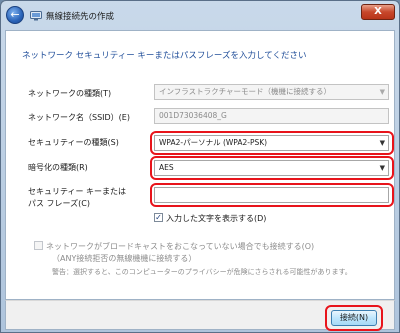 The height and width of the screenshot is (333, 400). What do you see at coordinates (79, 117) in the screenshot?
I see `network-name-label: ネットワーク名（SSID）(E)` at bounding box center [79, 117].